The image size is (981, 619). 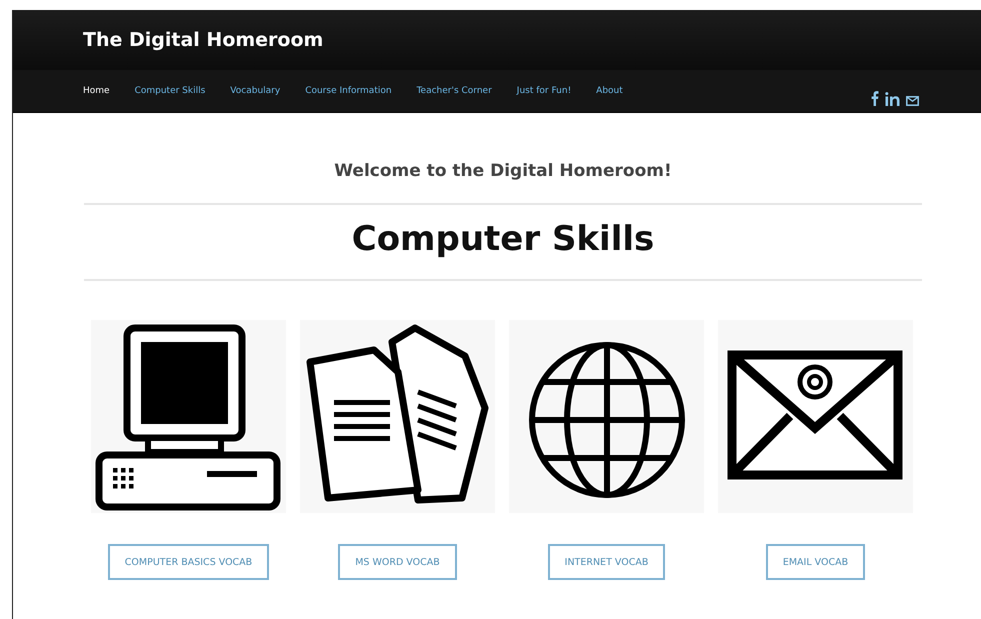 What do you see at coordinates (544, 91) in the screenshot?
I see `nav-link: Just for Fun!` at bounding box center [544, 91].